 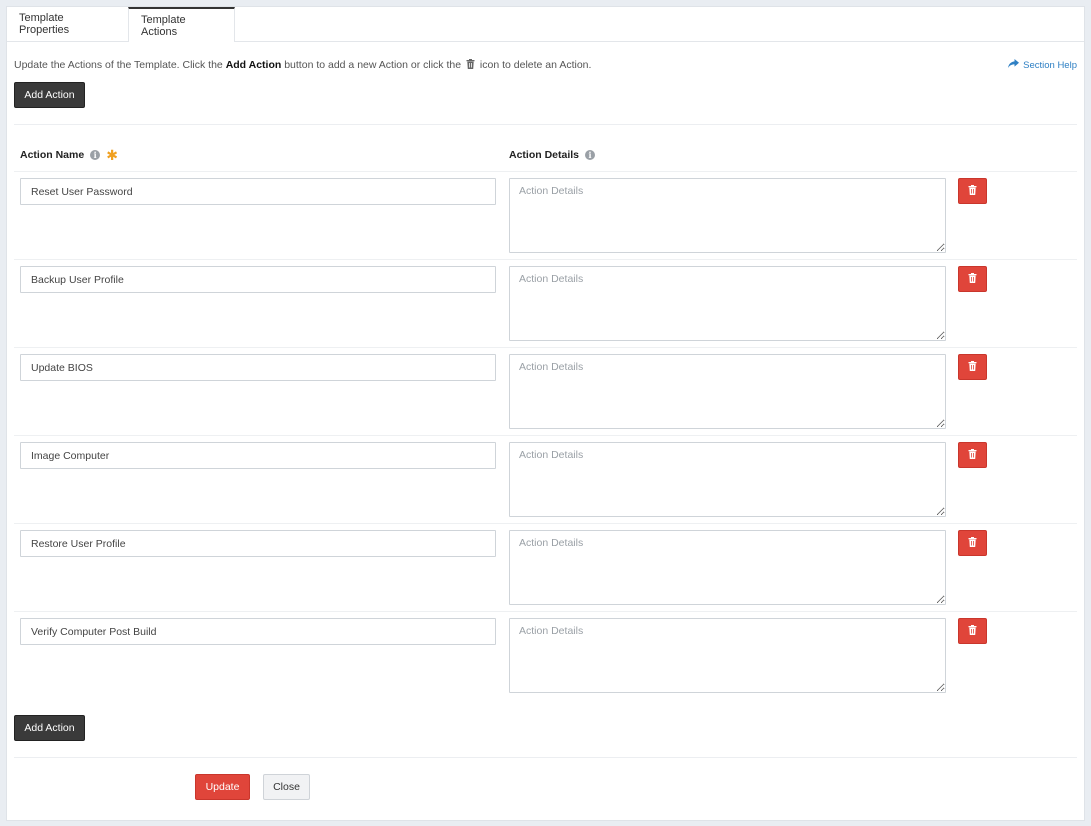 What do you see at coordinates (1014, 65) in the screenshot?
I see `share-arrow-icon` at bounding box center [1014, 65].